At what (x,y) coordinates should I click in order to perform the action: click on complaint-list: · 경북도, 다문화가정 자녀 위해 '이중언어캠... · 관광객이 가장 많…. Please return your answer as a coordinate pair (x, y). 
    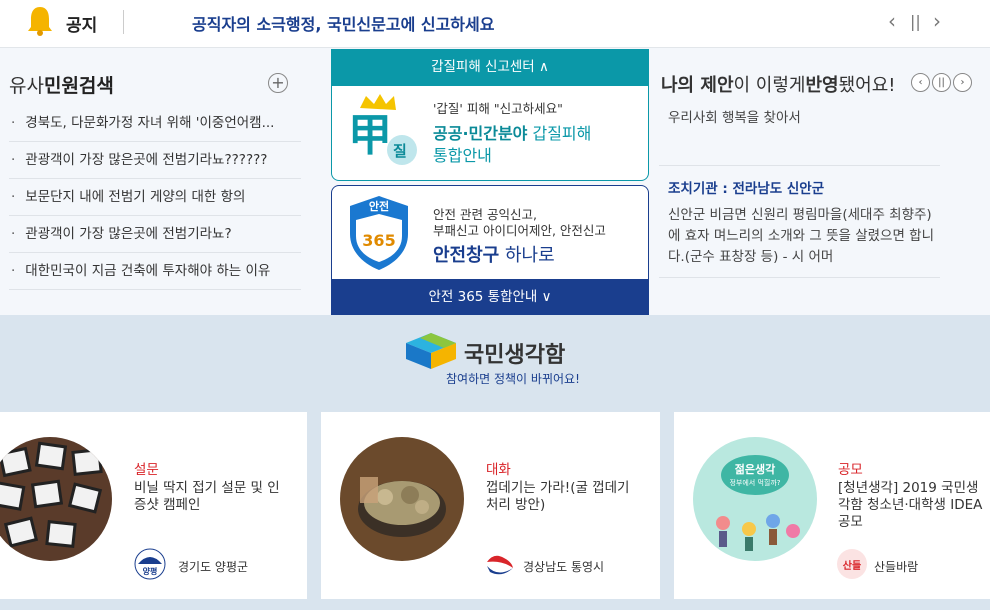
    Looking at the image, I should click on (155, 197).